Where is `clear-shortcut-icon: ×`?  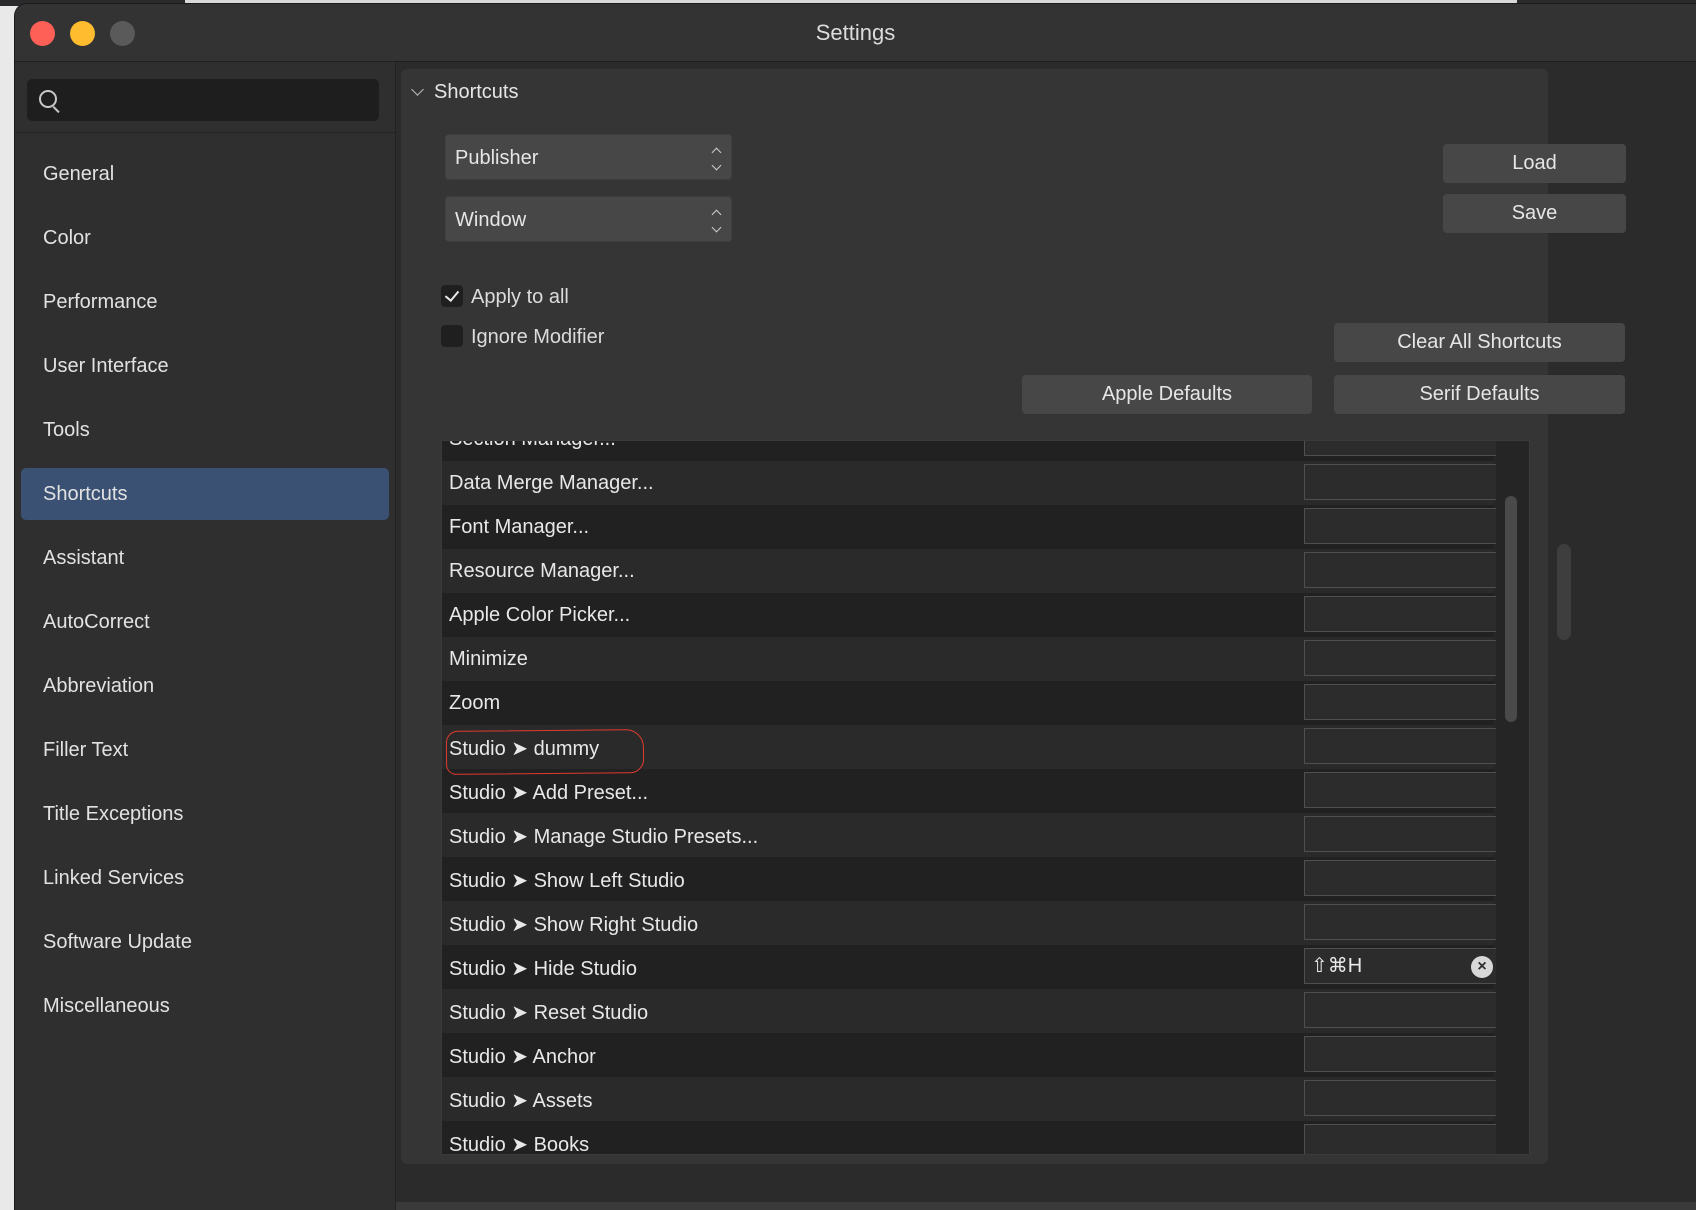 clear-shortcut-icon: × is located at coordinates (1482, 967).